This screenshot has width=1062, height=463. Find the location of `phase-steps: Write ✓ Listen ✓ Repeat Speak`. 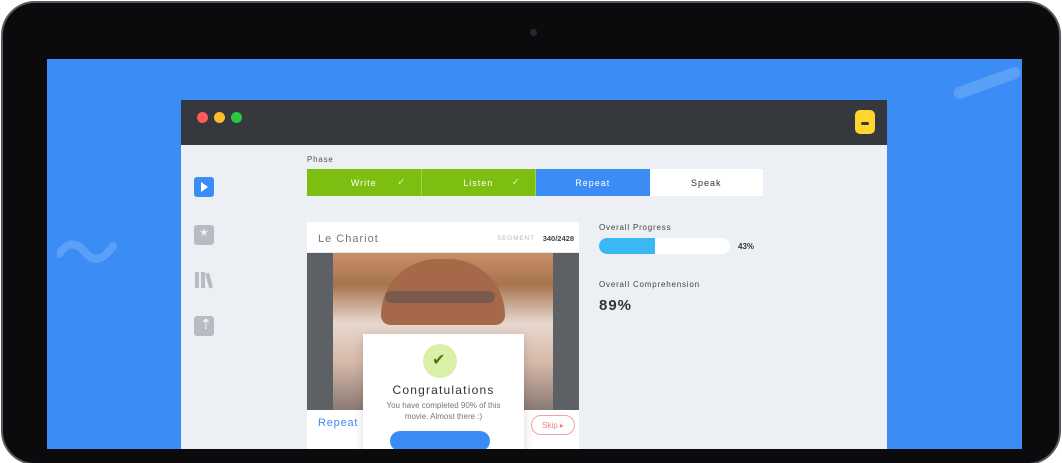

phase-steps: Write ✓ Listen ✓ Repeat Speak is located at coordinates (535, 182).